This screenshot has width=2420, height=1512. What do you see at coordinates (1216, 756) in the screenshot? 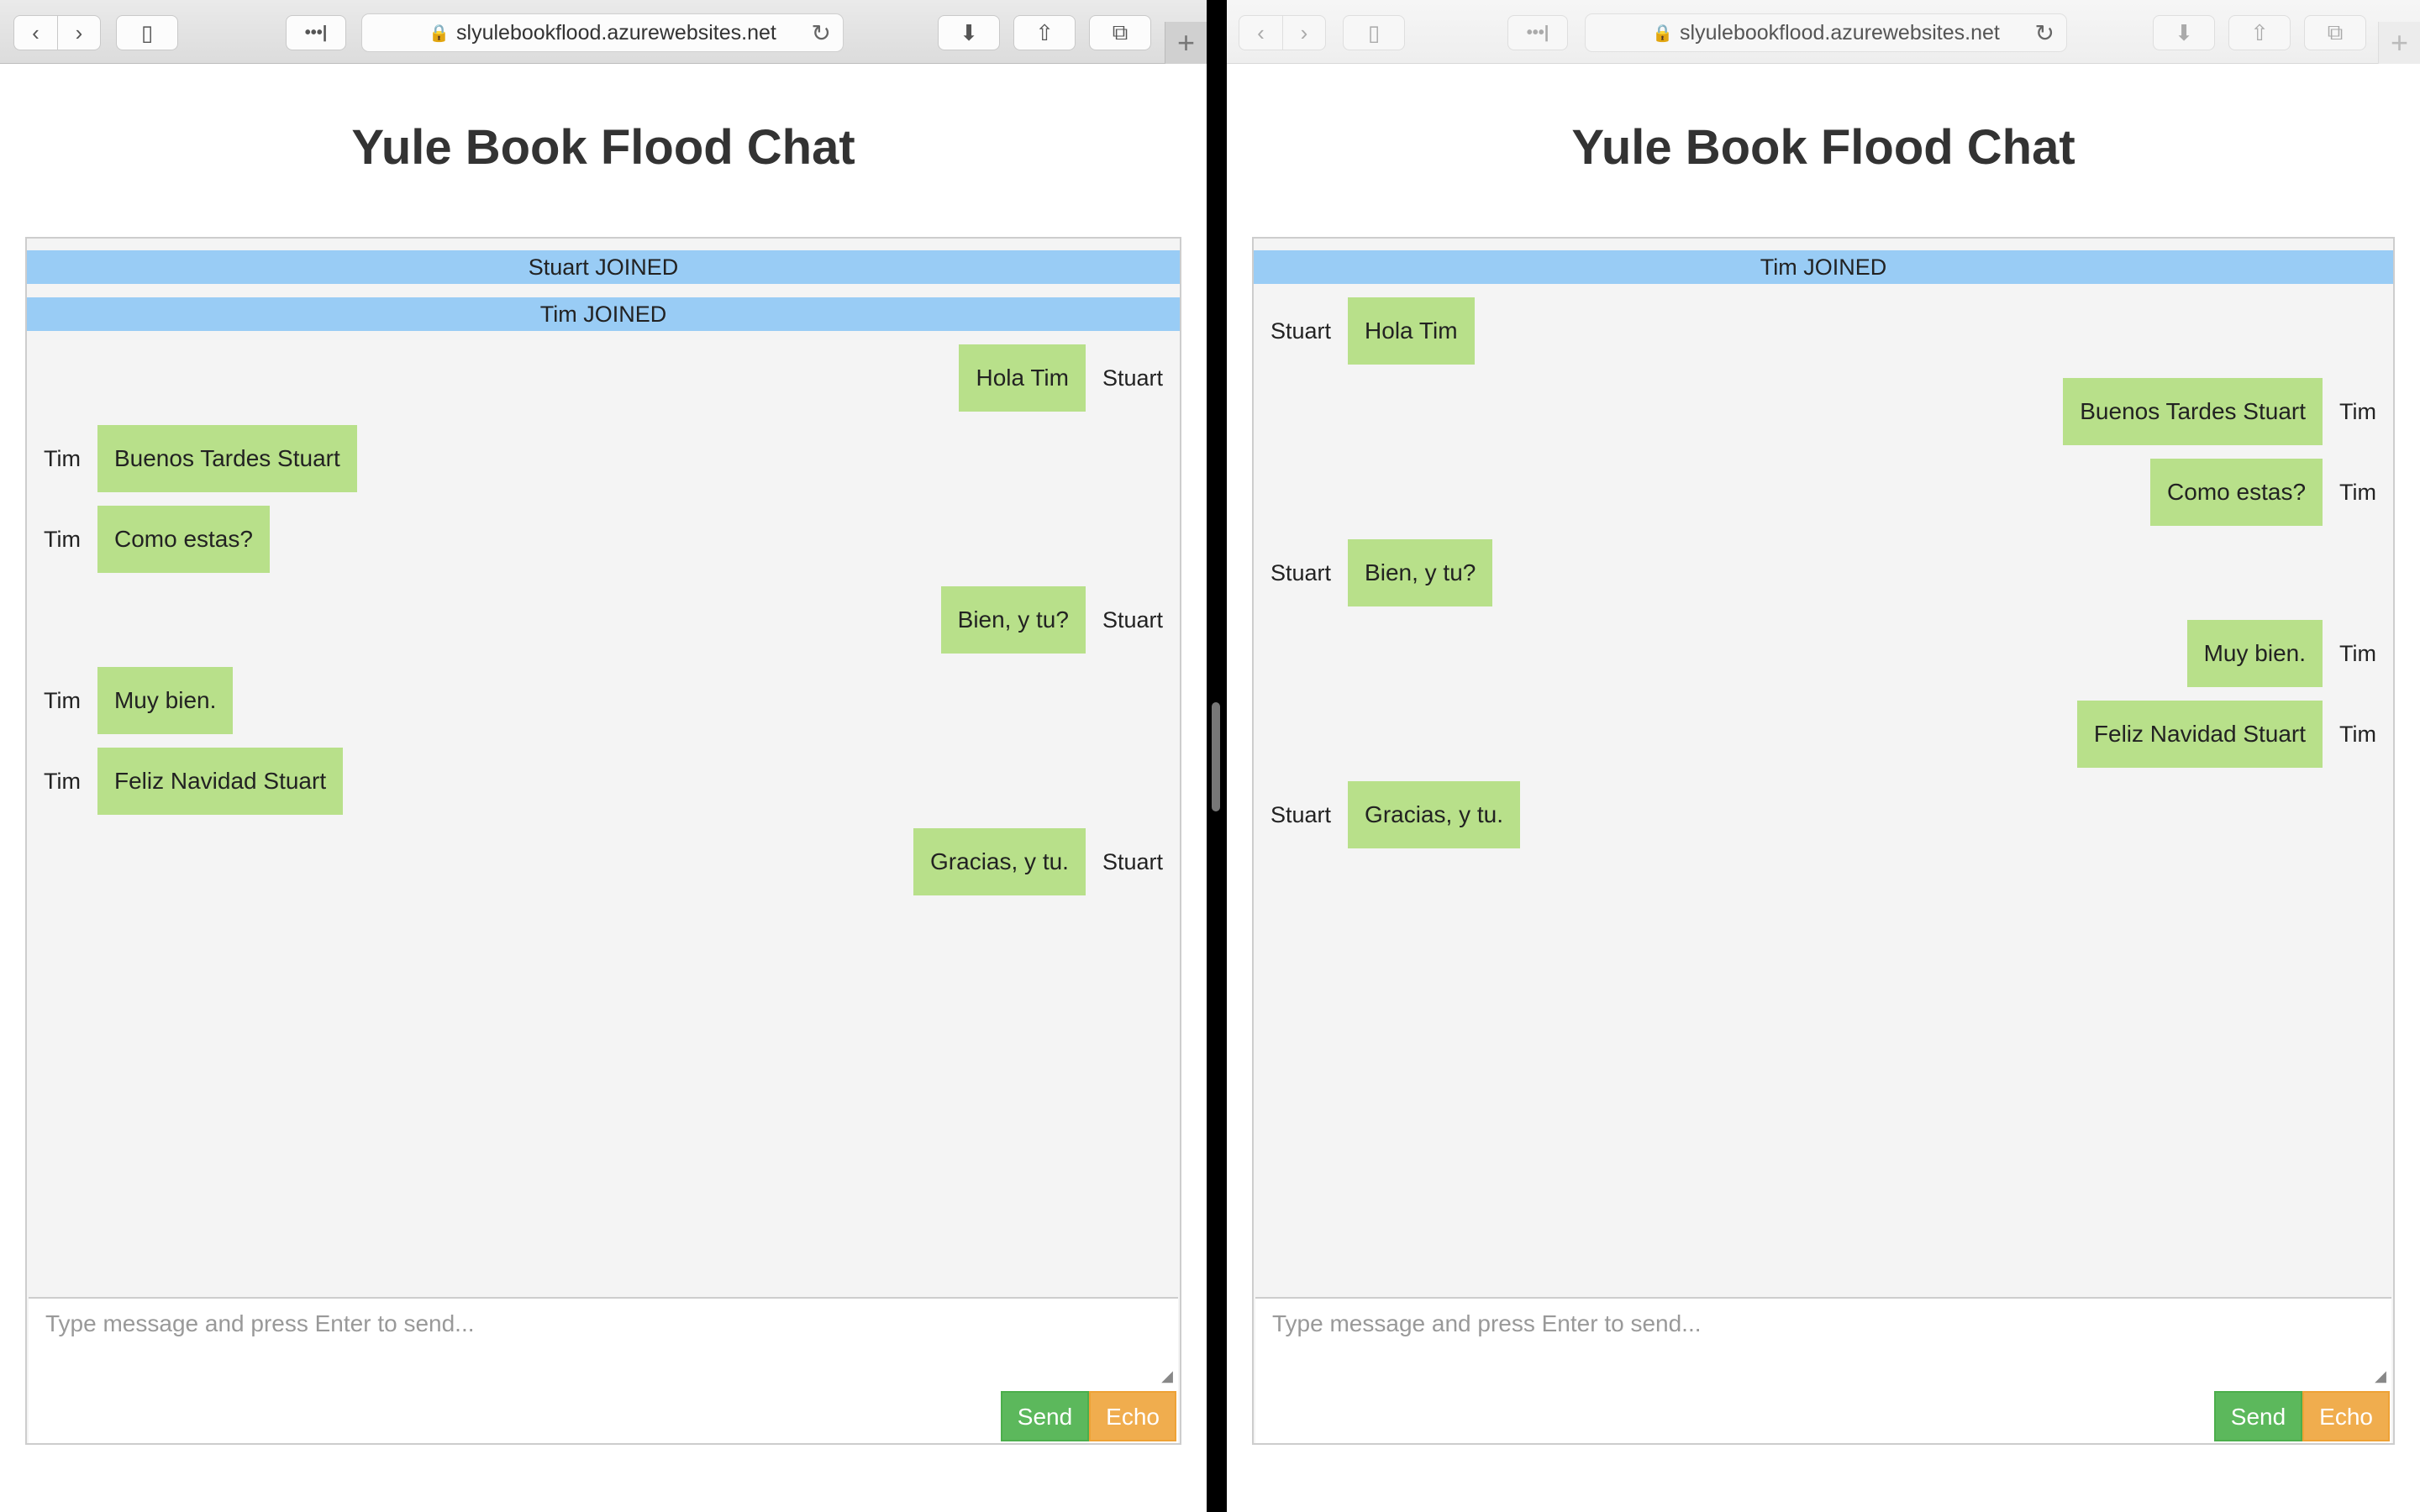
I see `split-handle` at bounding box center [1216, 756].